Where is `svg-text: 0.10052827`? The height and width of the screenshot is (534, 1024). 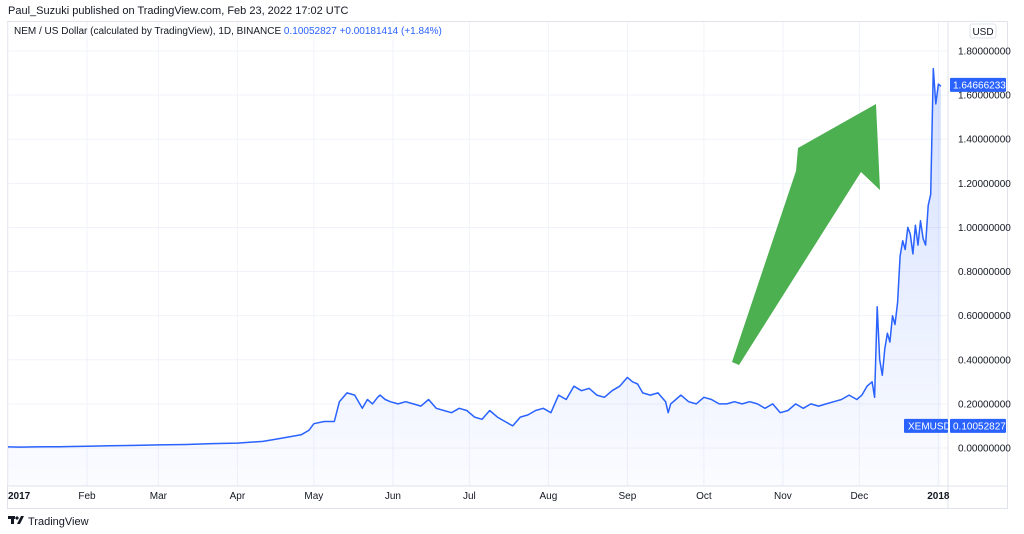 svg-text: 0.10052827 is located at coordinates (979, 426).